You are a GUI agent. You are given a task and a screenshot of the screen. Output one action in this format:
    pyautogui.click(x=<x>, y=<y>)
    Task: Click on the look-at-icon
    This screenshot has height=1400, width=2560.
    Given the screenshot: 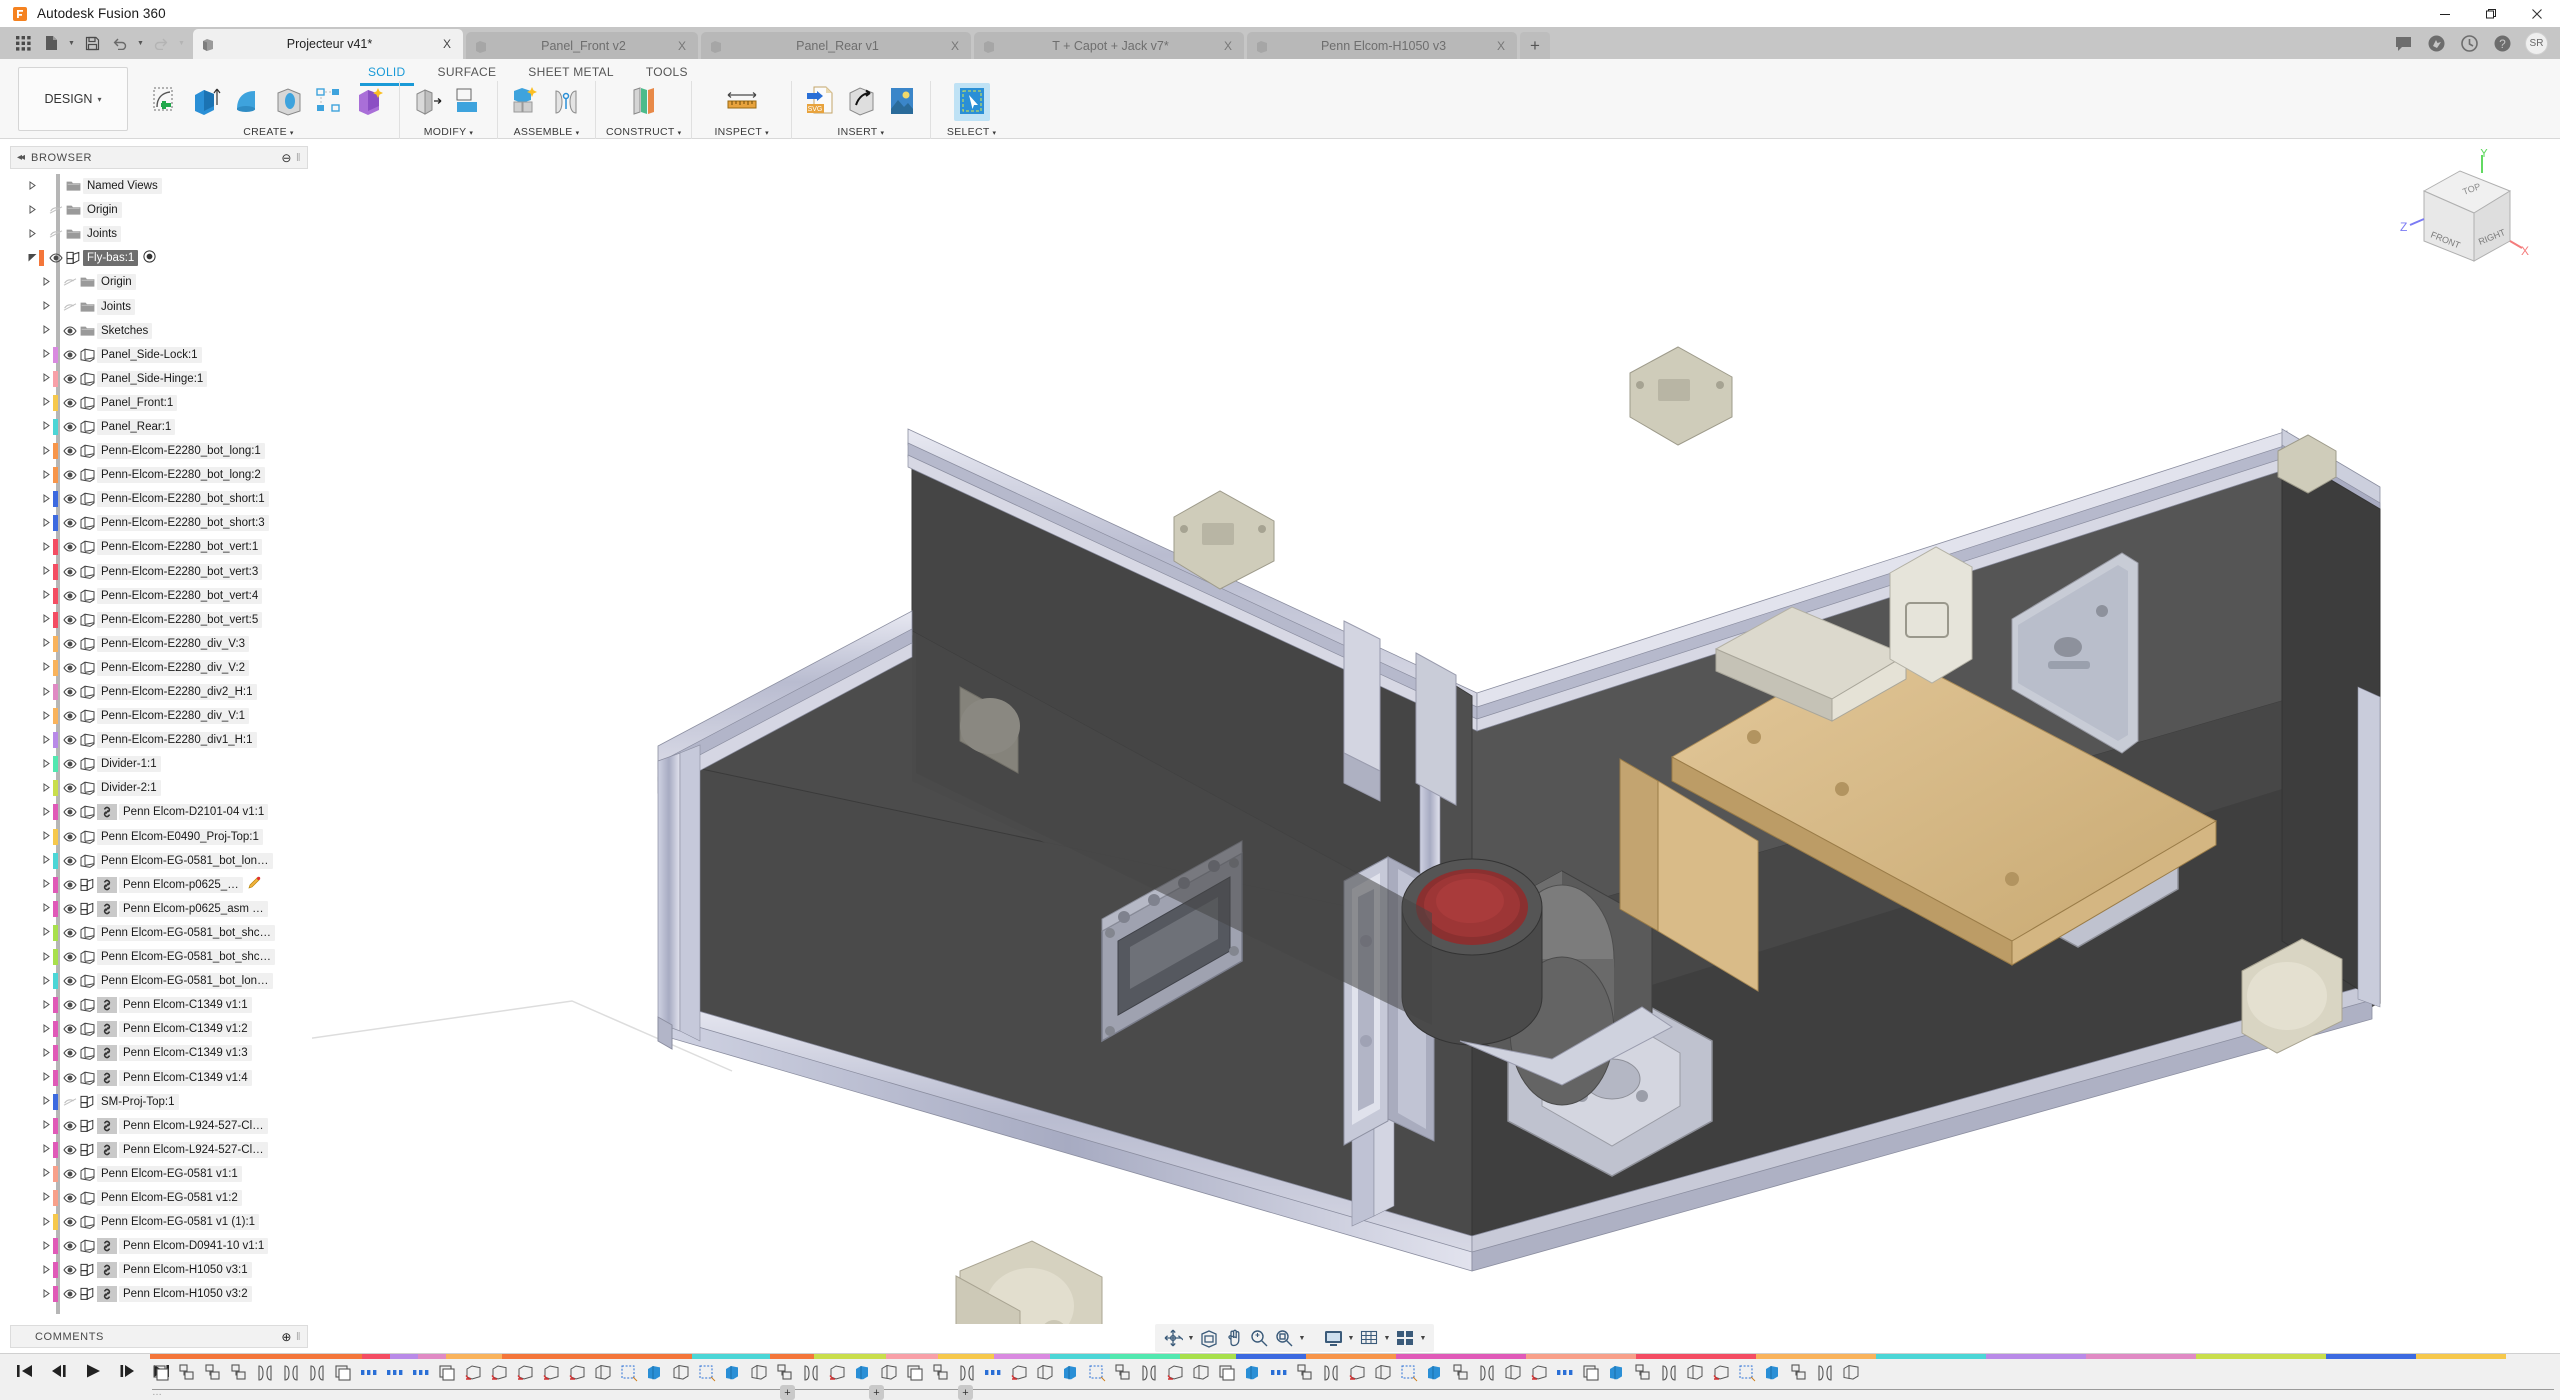 What is the action you would take?
    pyautogui.click(x=1209, y=1338)
    